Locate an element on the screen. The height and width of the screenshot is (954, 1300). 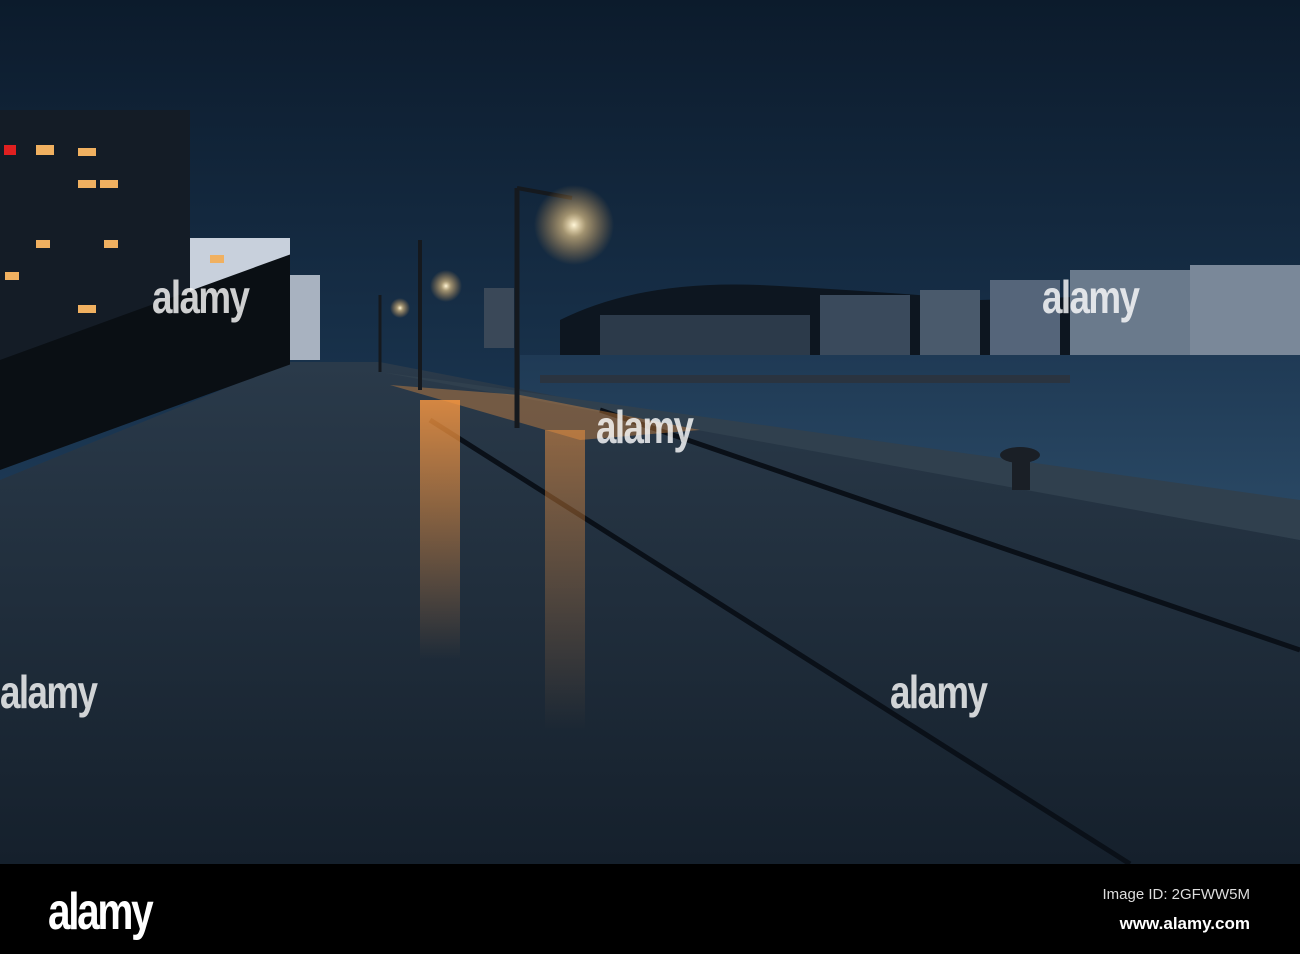
image-id: Image ID: 2GFWW5M is located at coordinates (1176, 894).